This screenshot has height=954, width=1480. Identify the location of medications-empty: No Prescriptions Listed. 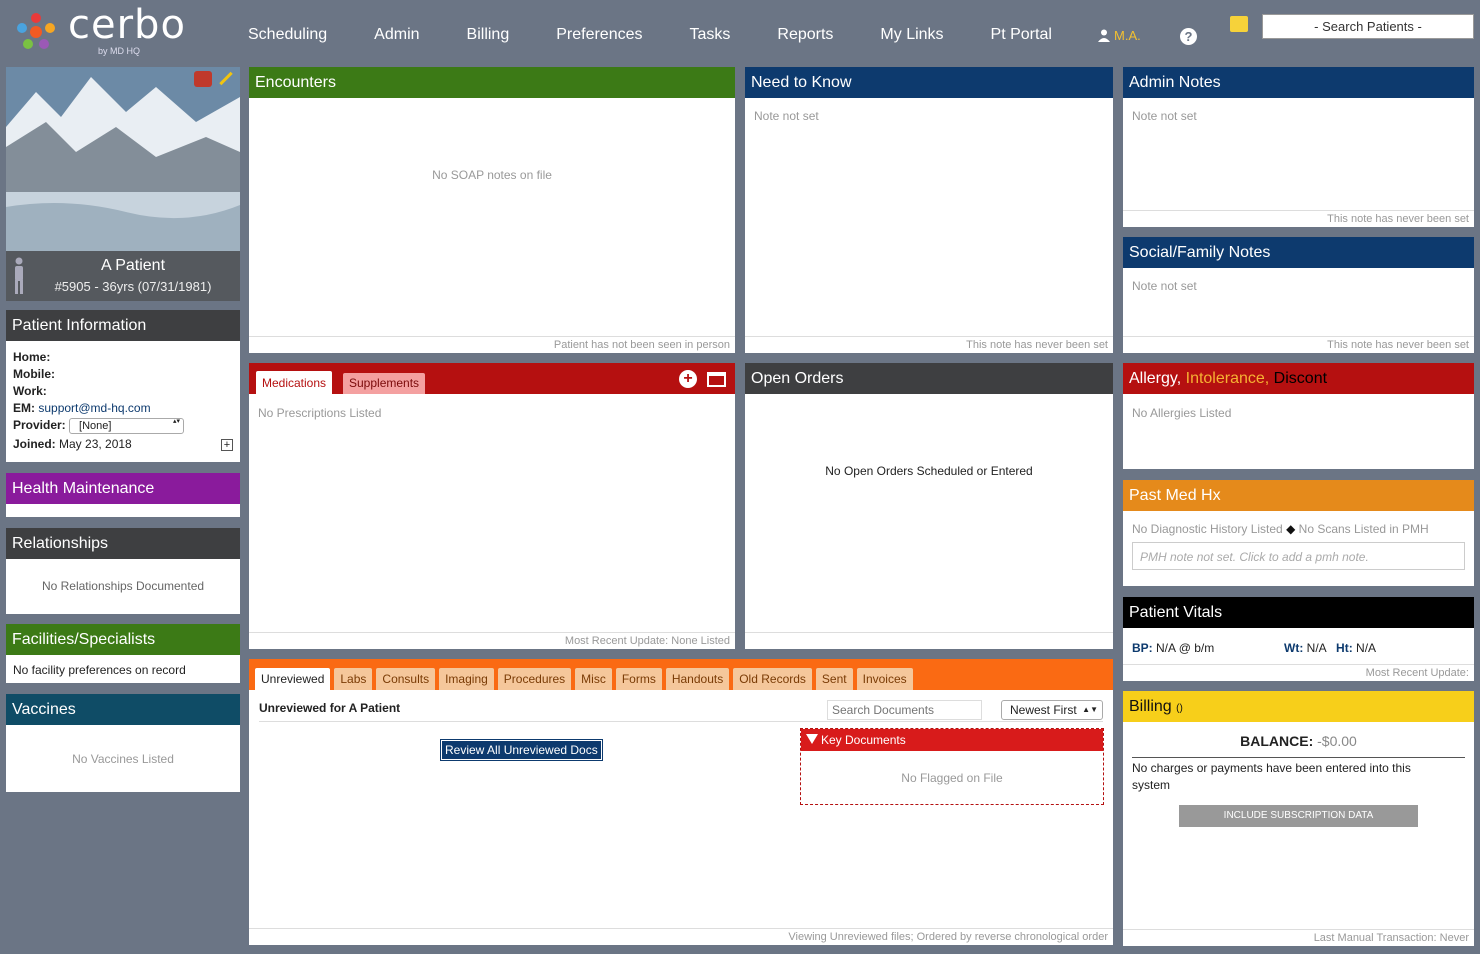
(320, 413).